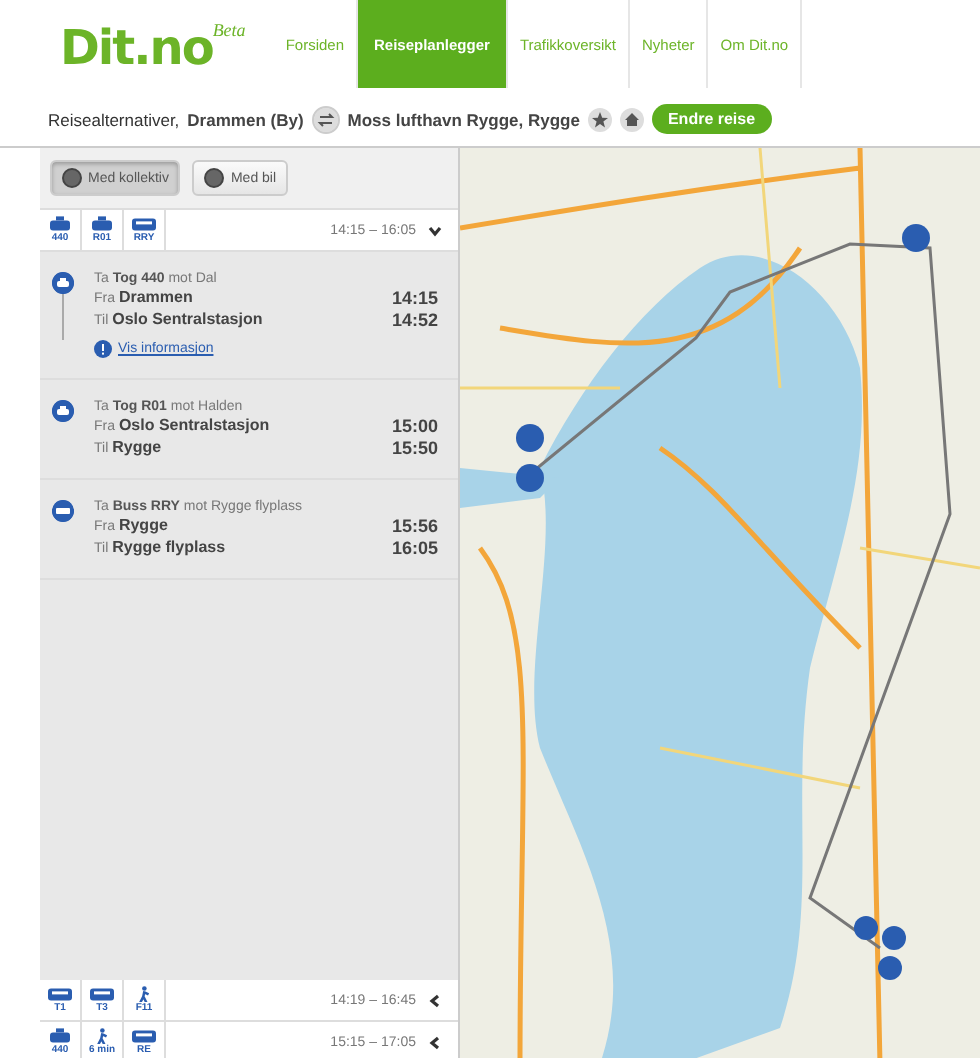 Image resolution: width=980 pixels, height=1058 pixels. What do you see at coordinates (414, 448) in the screenshot?
I see `arrival-time: 15:50` at bounding box center [414, 448].